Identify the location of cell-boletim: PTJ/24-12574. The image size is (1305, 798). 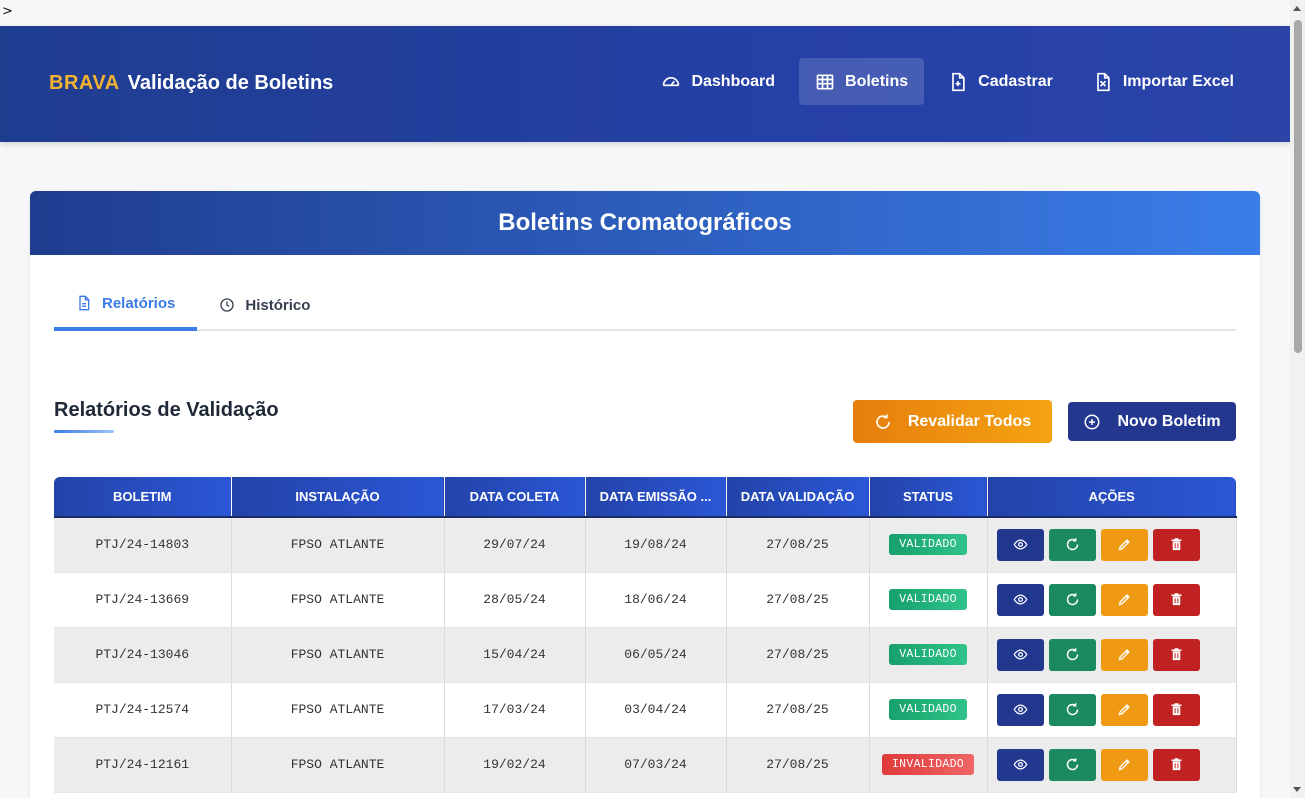
(143, 710).